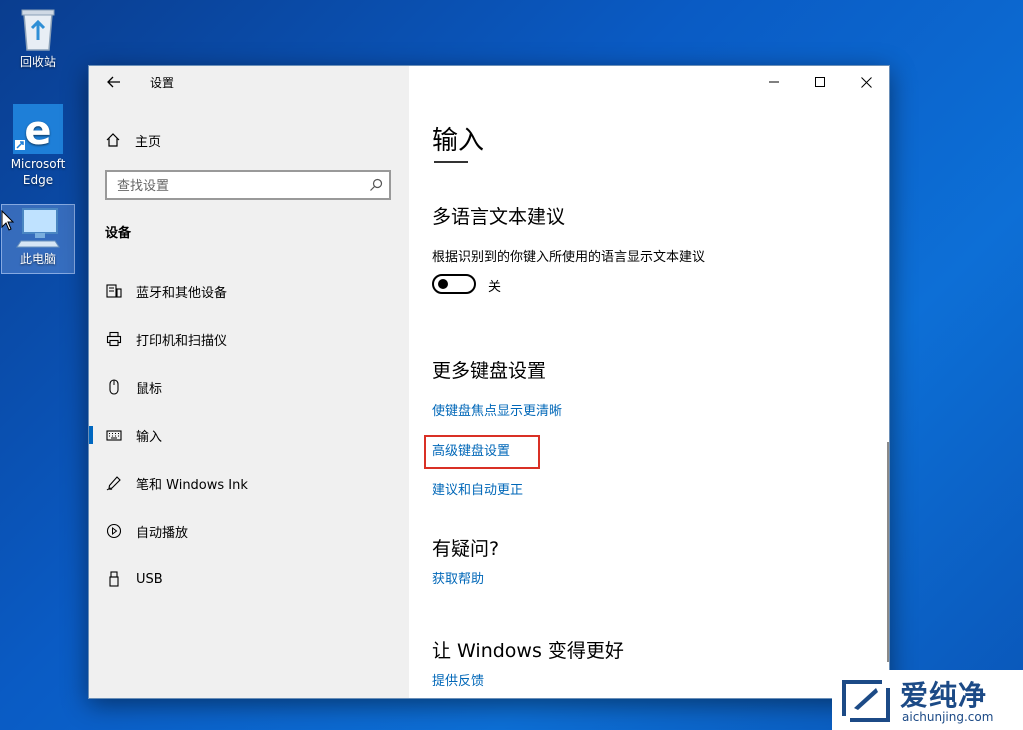  What do you see at coordinates (454, 284) in the screenshot?
I see `multilingual-toggle` at bounding box center [454, 284].